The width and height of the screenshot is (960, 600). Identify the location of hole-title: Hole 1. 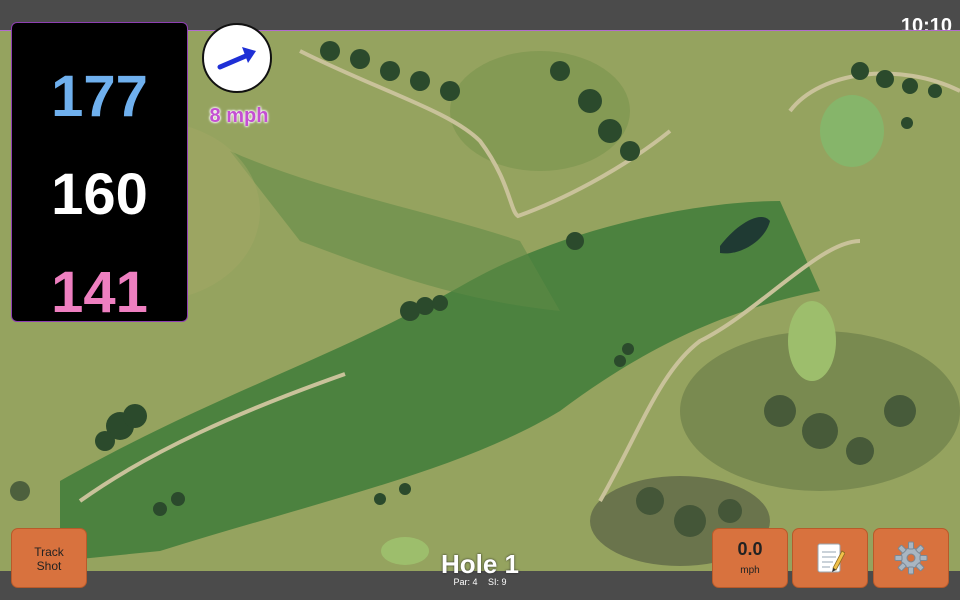
(480, 564).